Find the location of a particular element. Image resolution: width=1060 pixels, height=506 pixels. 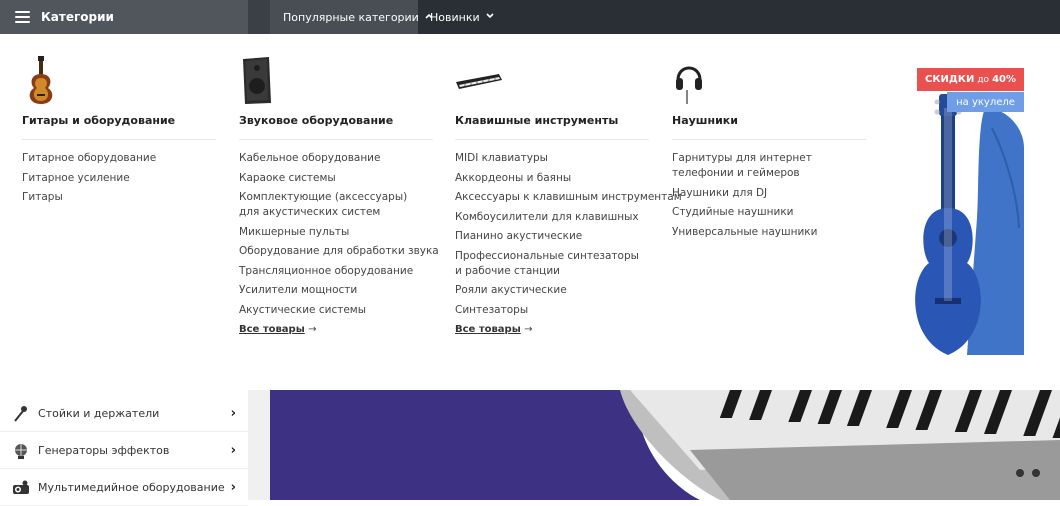

list-item: MIDI клавиатуры is located at coordinates (570, 158).